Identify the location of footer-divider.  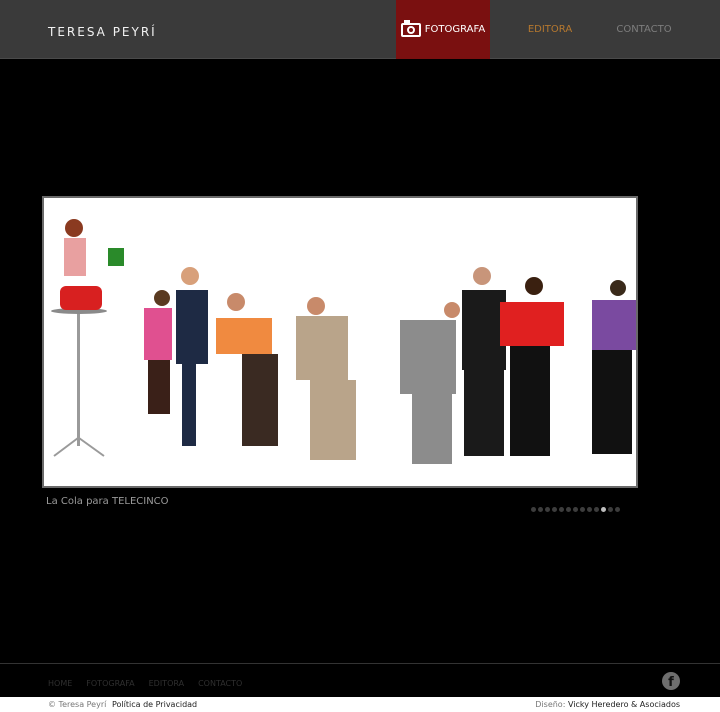
(360, 663).